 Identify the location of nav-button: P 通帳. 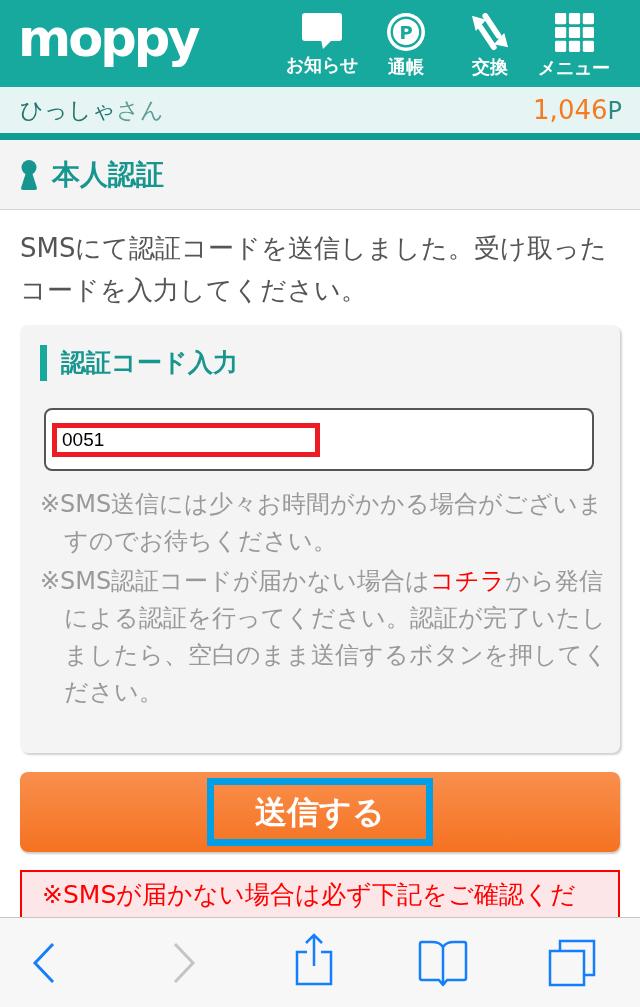
(406, 43).